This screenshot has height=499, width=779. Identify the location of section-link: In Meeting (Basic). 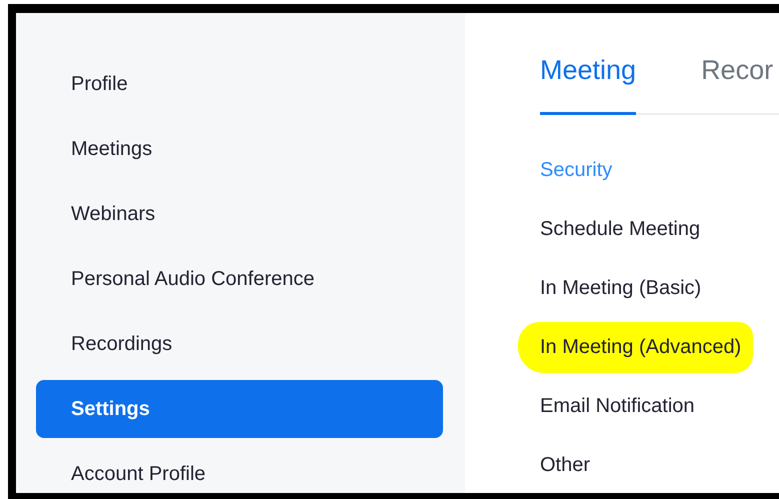
(621, 288).